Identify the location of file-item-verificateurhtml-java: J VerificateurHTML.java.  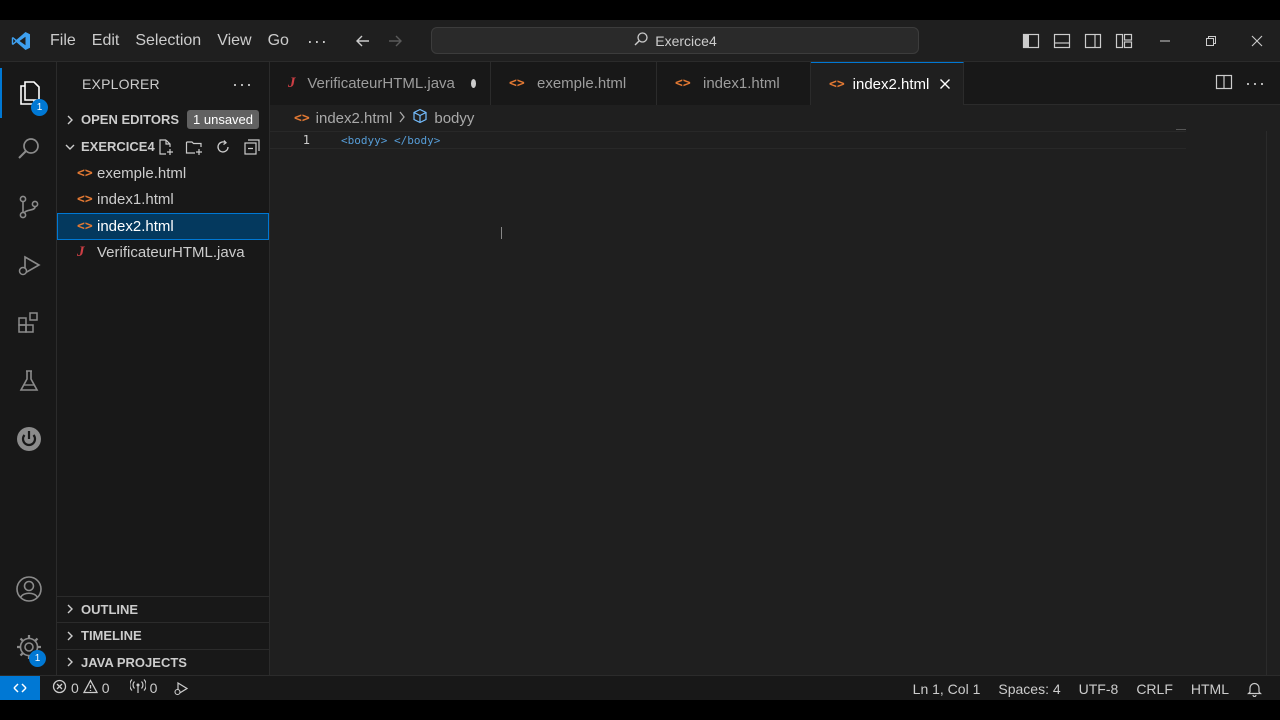
(163, 253).